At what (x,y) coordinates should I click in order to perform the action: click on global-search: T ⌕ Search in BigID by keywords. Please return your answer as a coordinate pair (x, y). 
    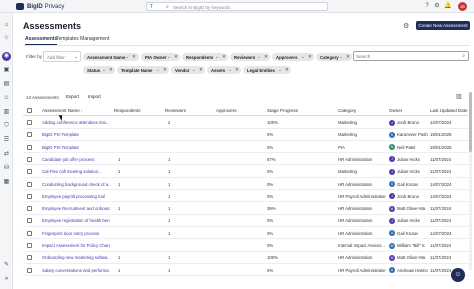
    Looking at the image, I should click on (237, 6).